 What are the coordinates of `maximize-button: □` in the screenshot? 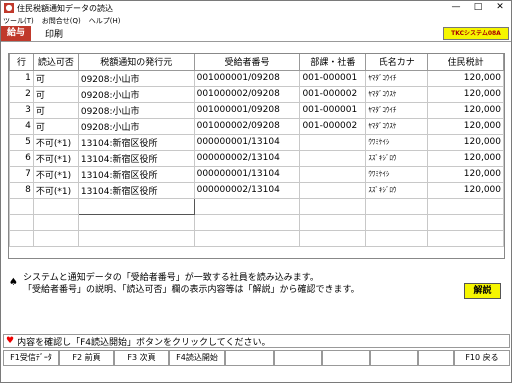 It's located at (478, 8).